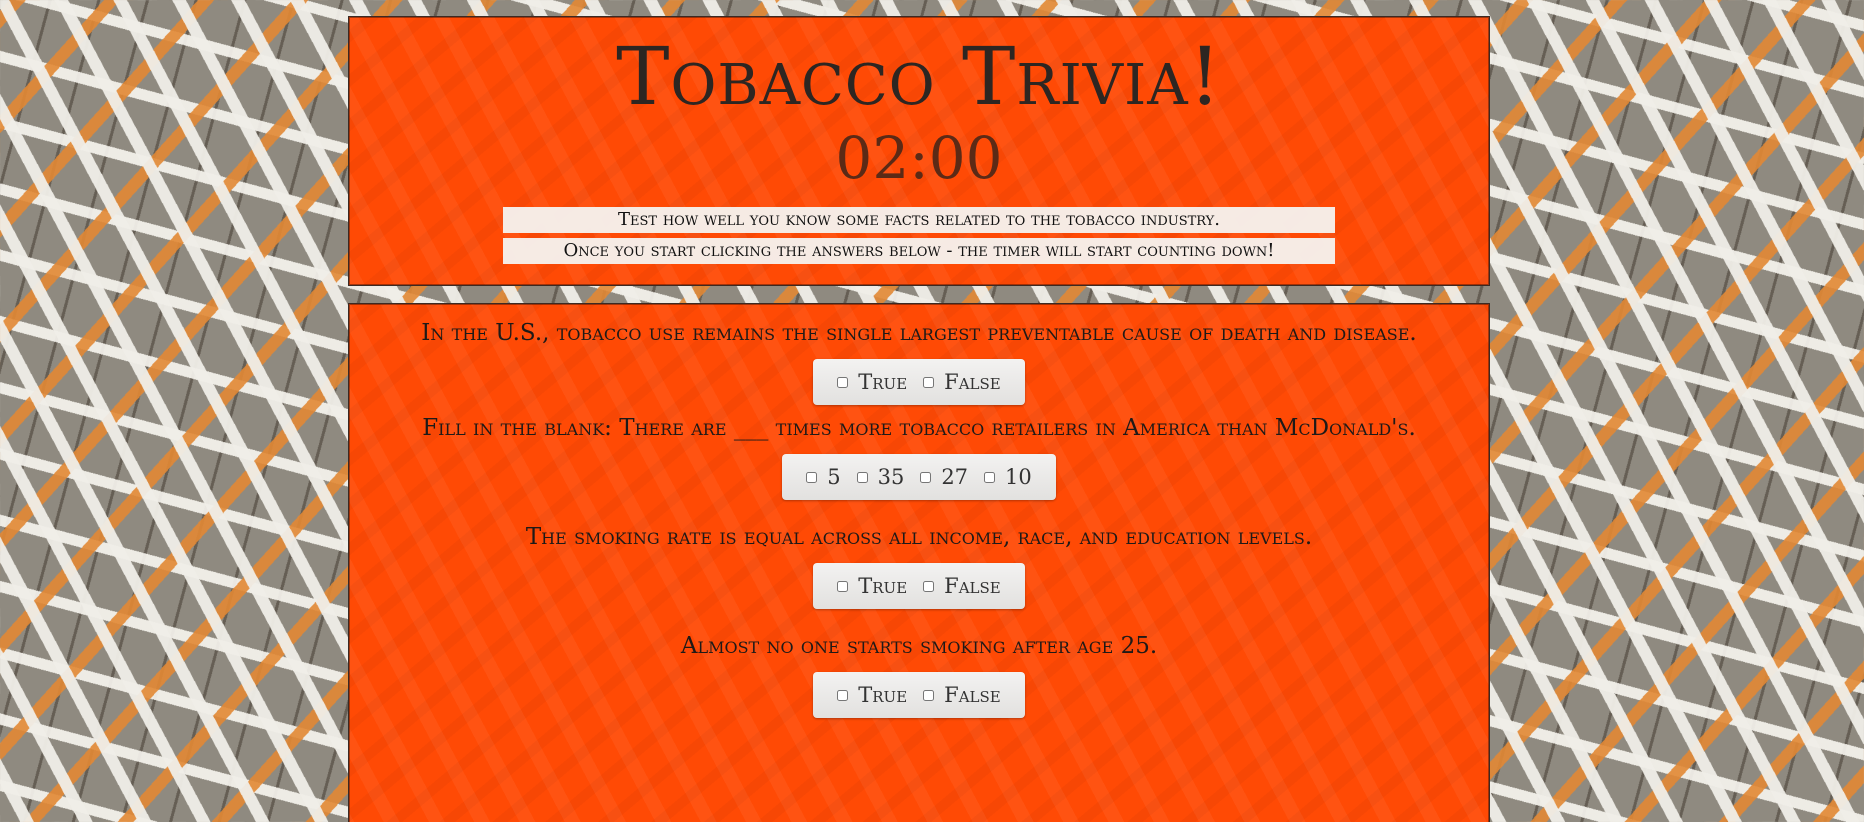 Image resolution: width=1864 pixels, height=822 pixels. What do you see at coordinates (834, 477) in the screenshot?
I see `answer-label: 5` at bounding box center [834, 477].